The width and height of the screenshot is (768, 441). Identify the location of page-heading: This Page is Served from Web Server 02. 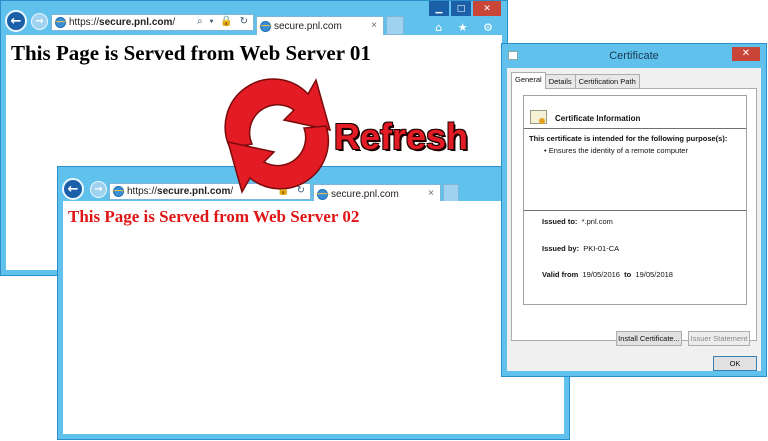
(214, 216).